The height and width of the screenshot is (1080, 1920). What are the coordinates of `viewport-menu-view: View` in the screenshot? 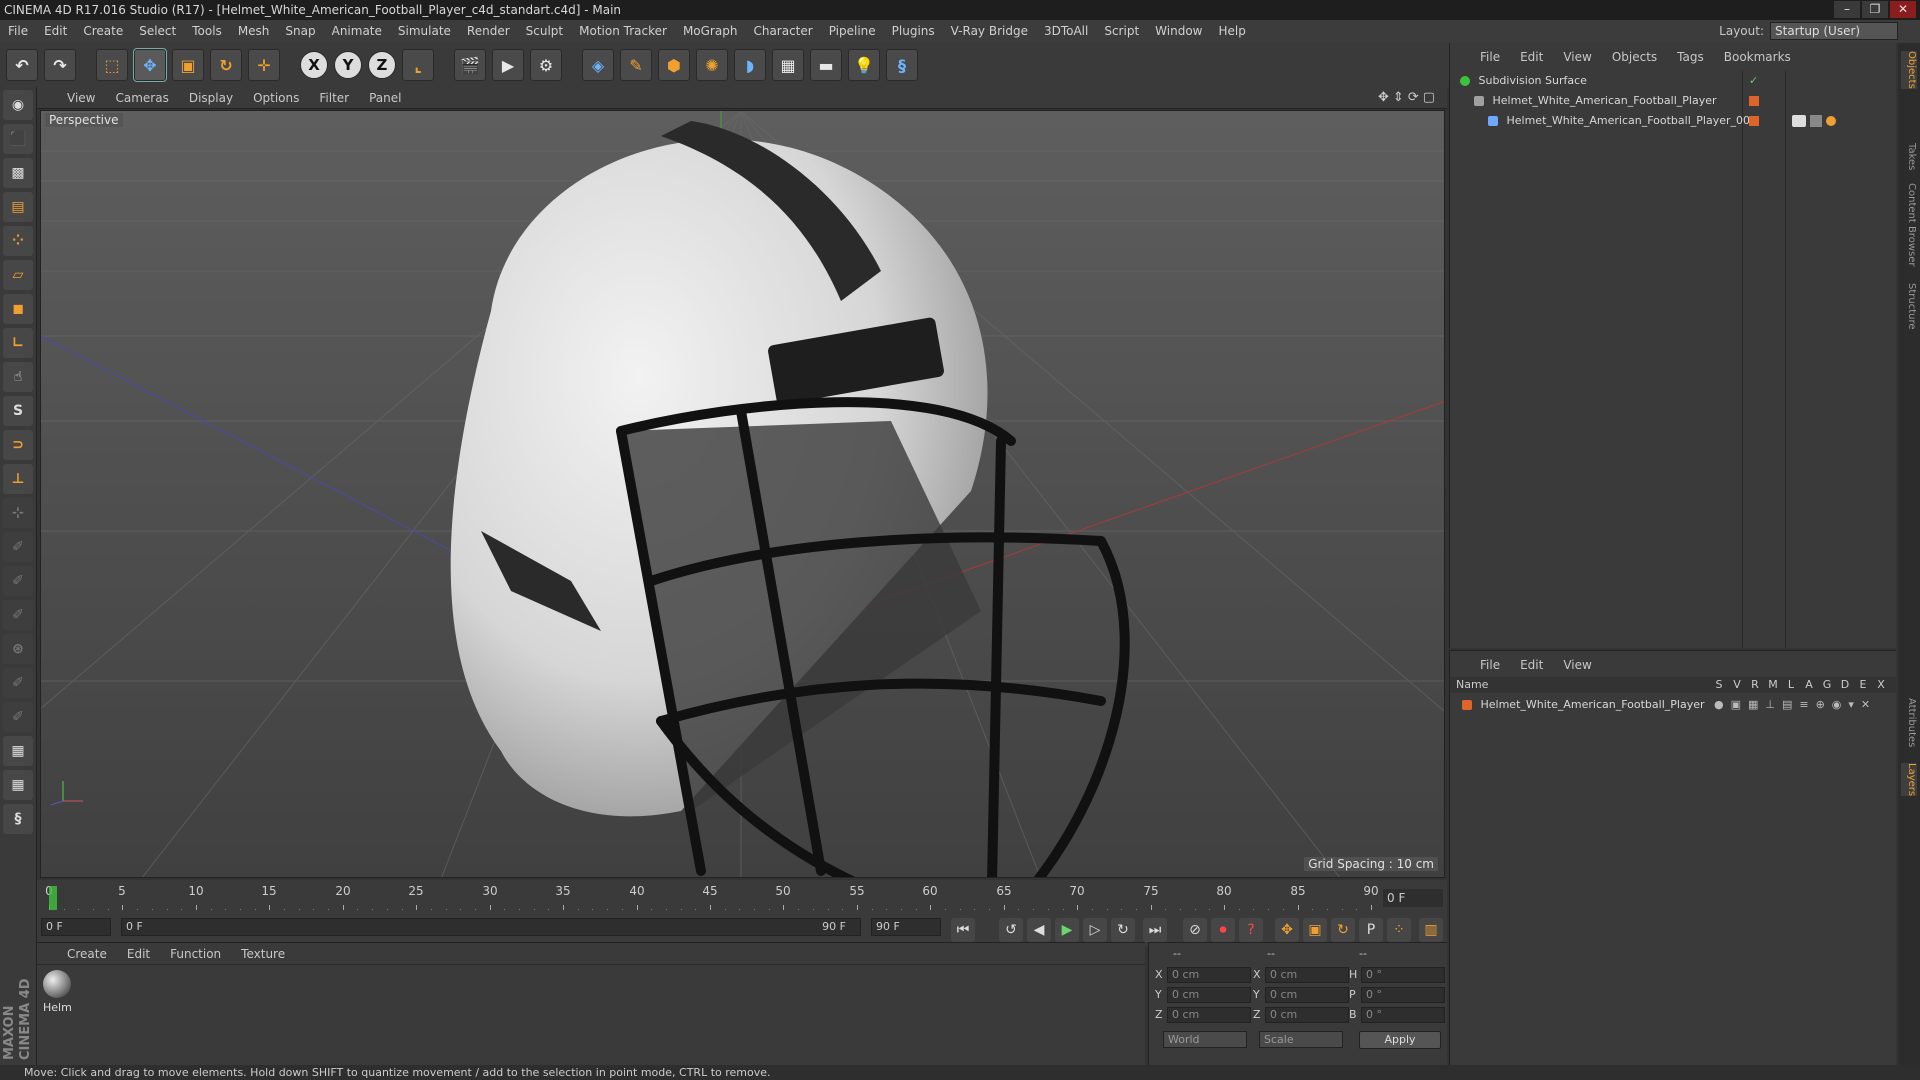 It's located at (81, 98).